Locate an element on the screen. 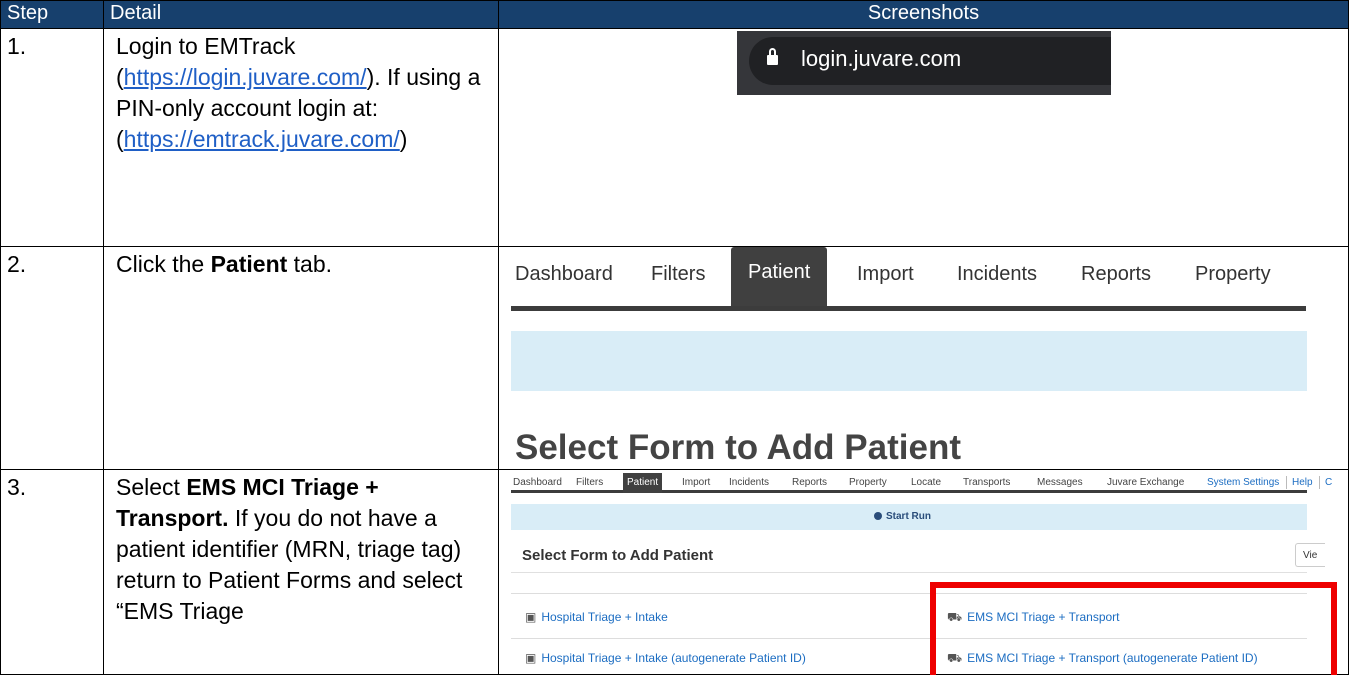  step-number-2: 2. is located at coordinates (52, 358).